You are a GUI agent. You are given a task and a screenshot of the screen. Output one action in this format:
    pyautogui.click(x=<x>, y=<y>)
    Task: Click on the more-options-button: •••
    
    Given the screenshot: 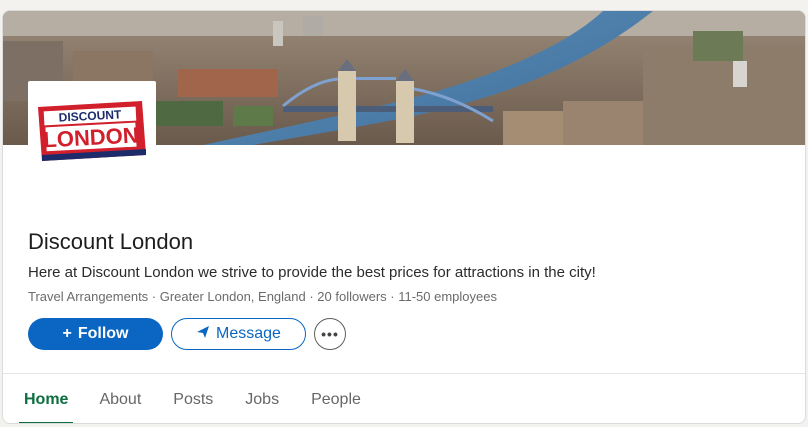 What is the action you would take?
    pyautogui.click(x=330, y=334)
    